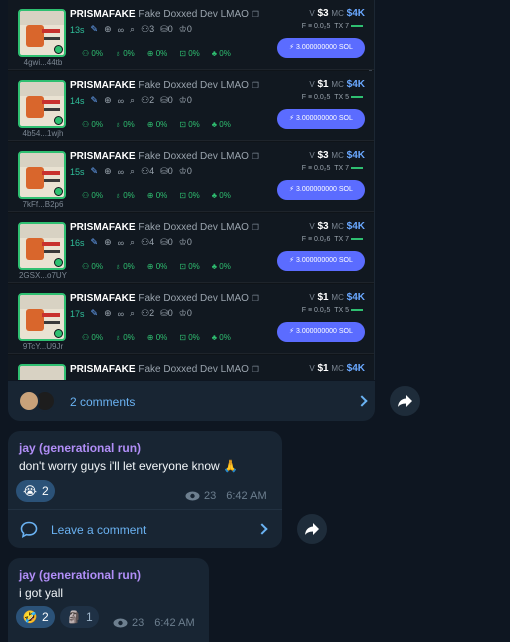  I want to click on stat-item: ⊕ 0%, so click(157, 124).